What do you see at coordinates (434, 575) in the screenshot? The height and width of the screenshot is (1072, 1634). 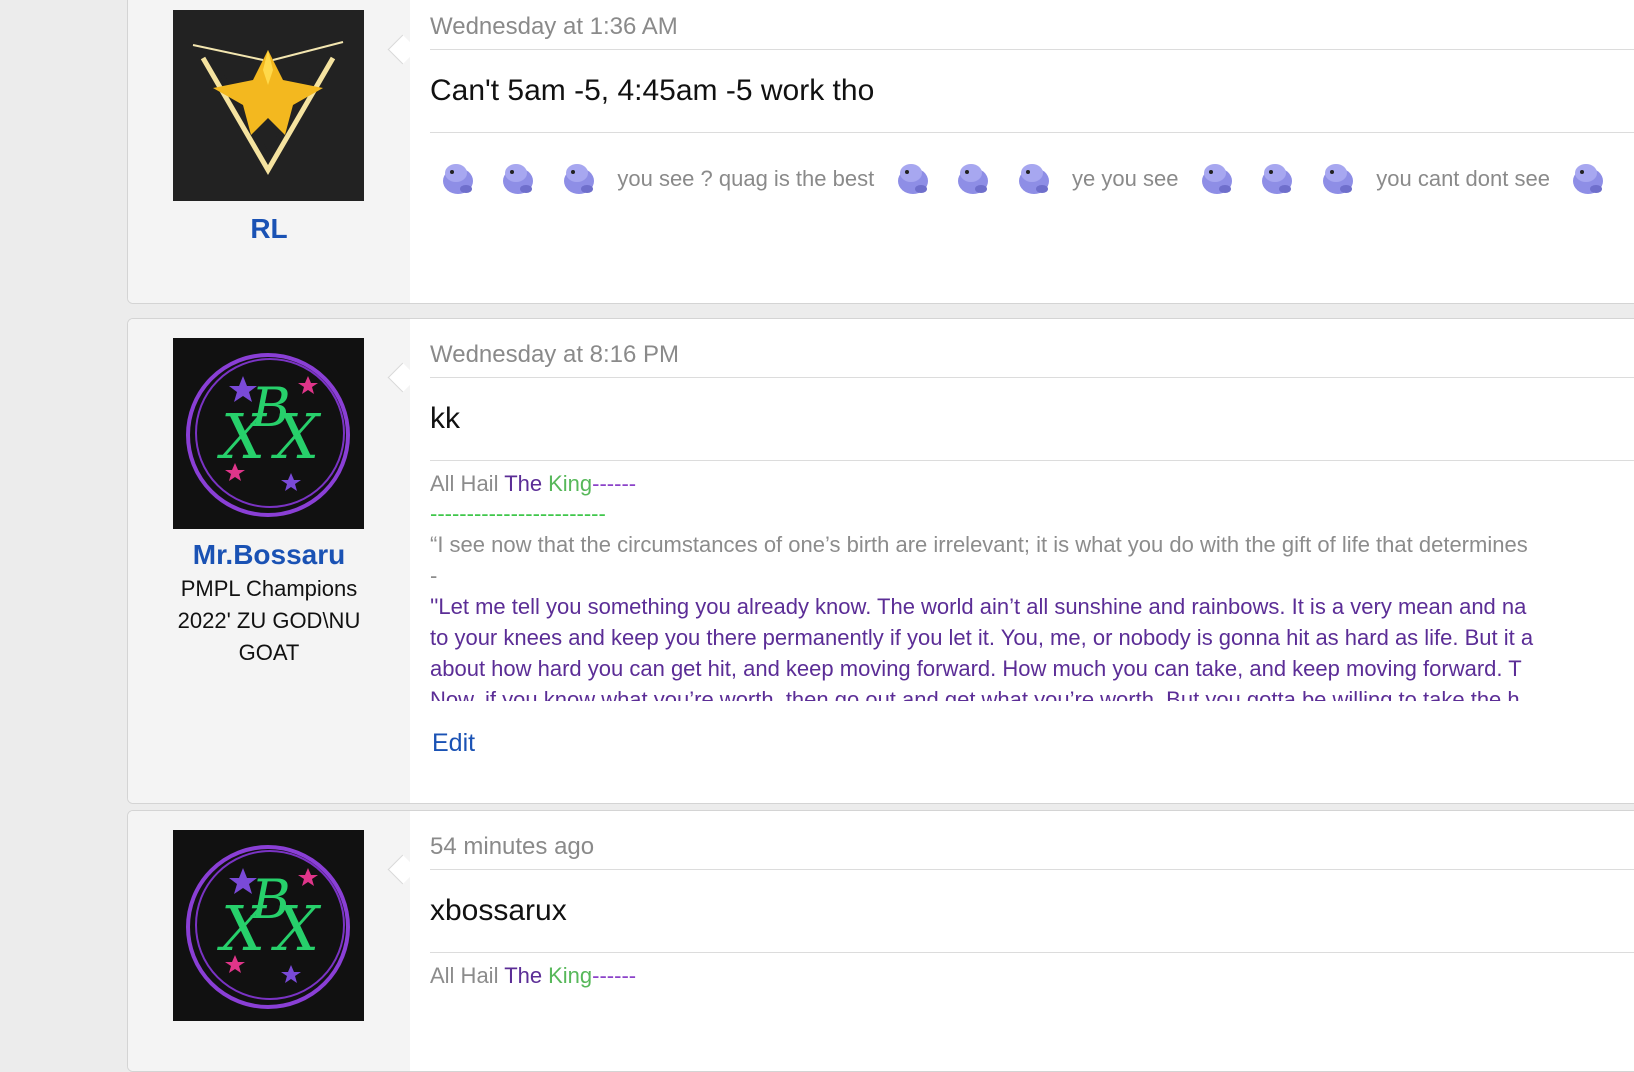 I see `signature-text: -` at bounding box center [434, 575].